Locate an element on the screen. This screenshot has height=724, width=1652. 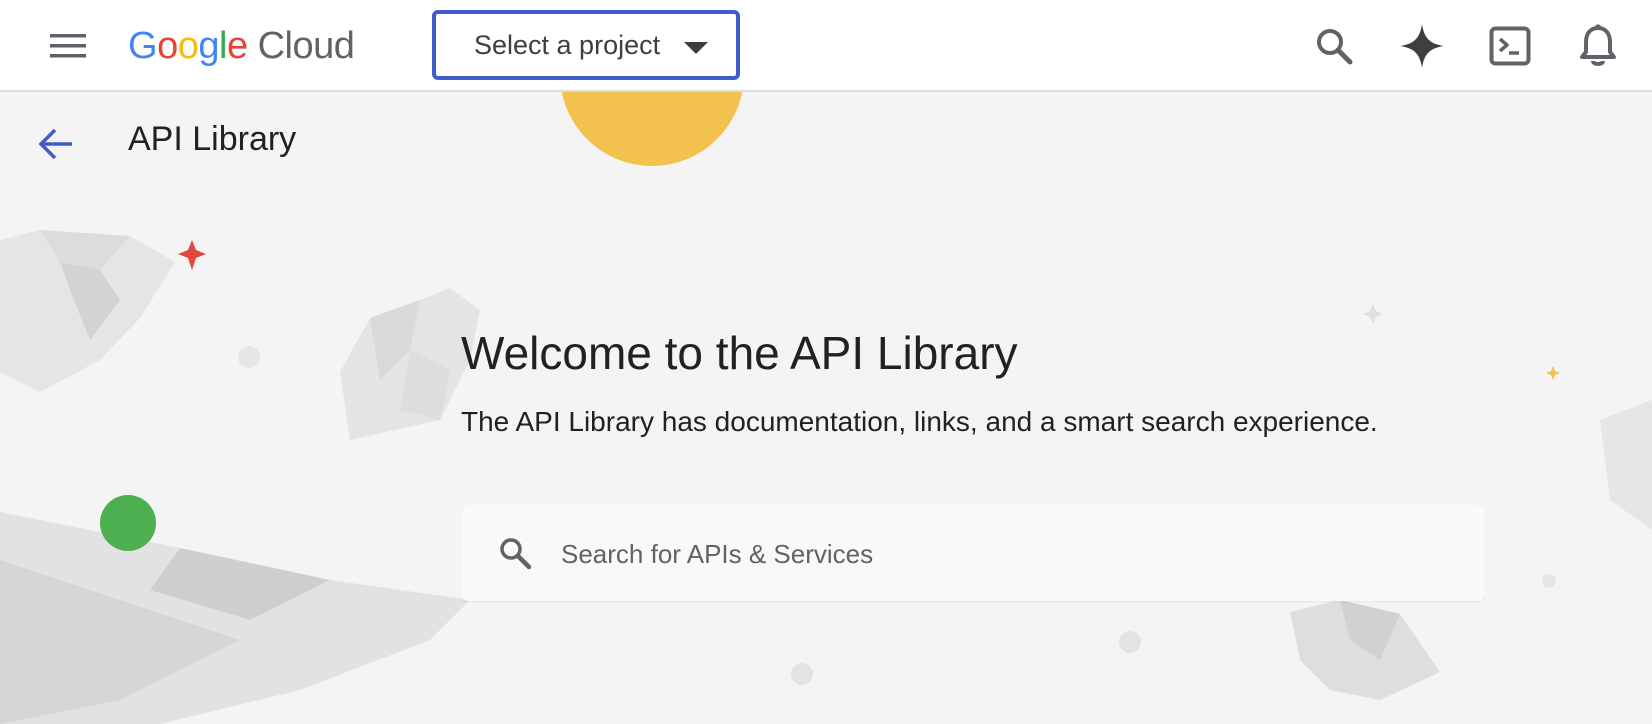
page-header: API Library is located at coordinates (826, 142).